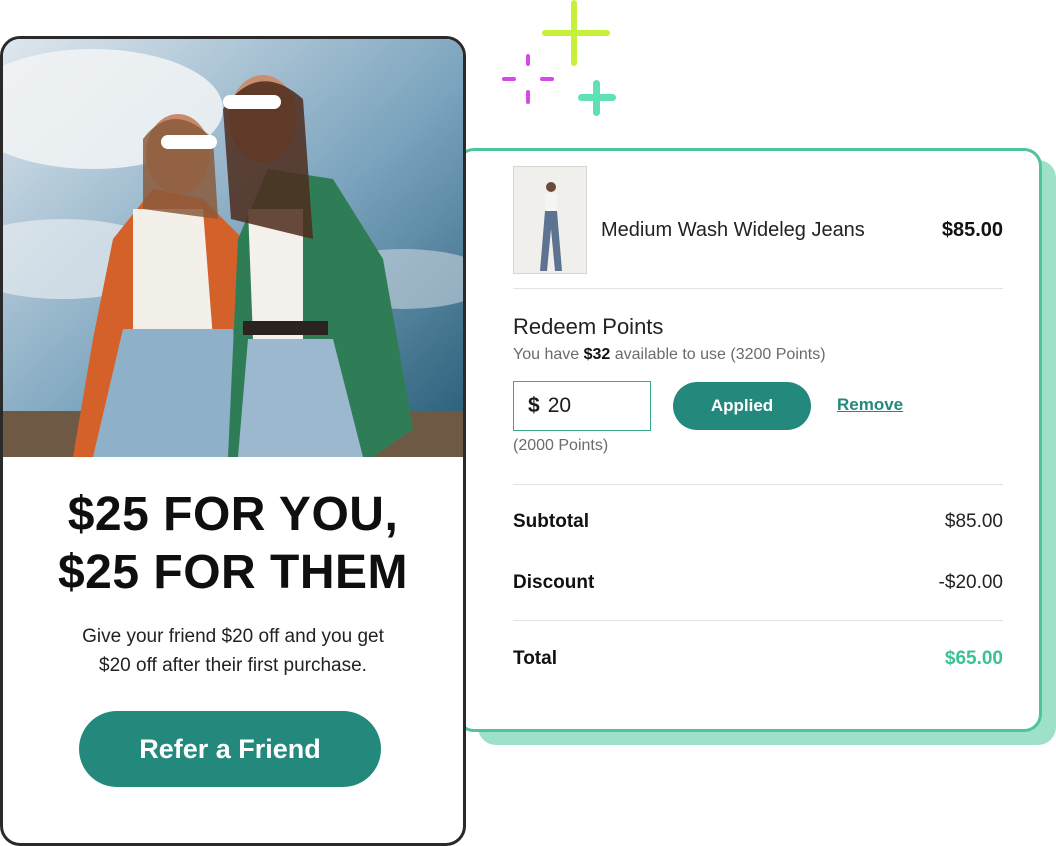 The width and height of the screenshot is (1056, 846). What do you see at coordinates (972, 230) in the screenshot?
I see `product-price: $85.00` at bounding box center [972, 230].